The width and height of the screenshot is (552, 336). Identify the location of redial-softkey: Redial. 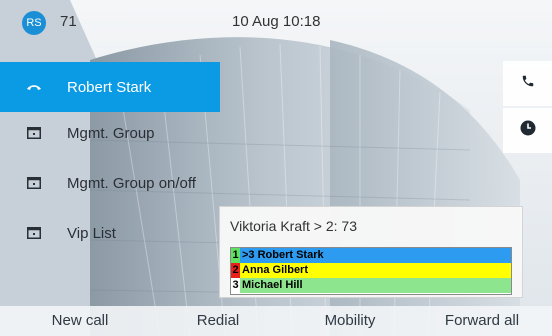
(218, 321).